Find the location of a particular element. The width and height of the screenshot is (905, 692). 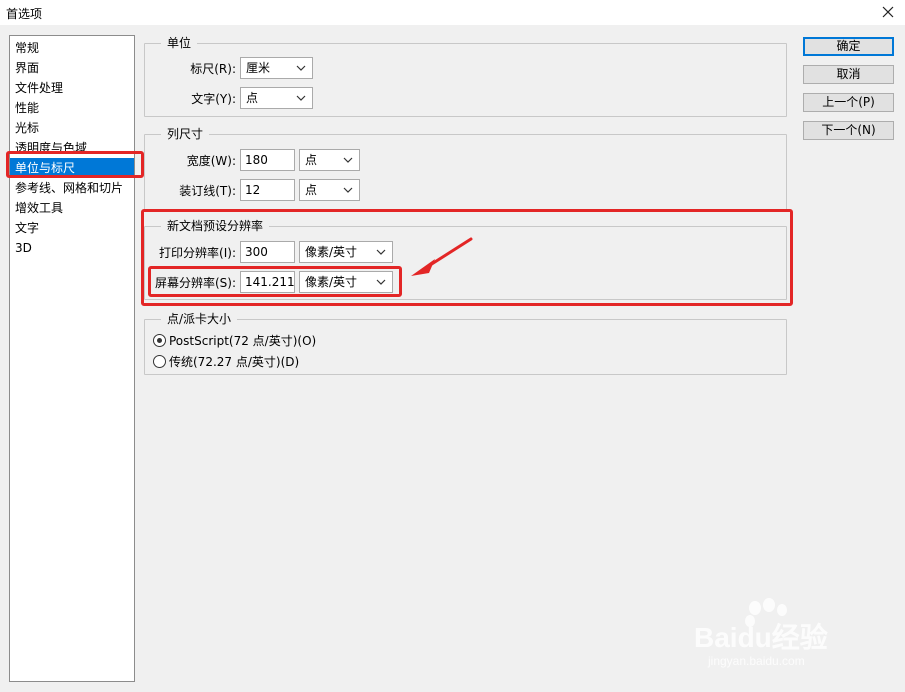

traditional-label: 传统(72.27 点/英寸)(D) is located at coordinates (234, 361).